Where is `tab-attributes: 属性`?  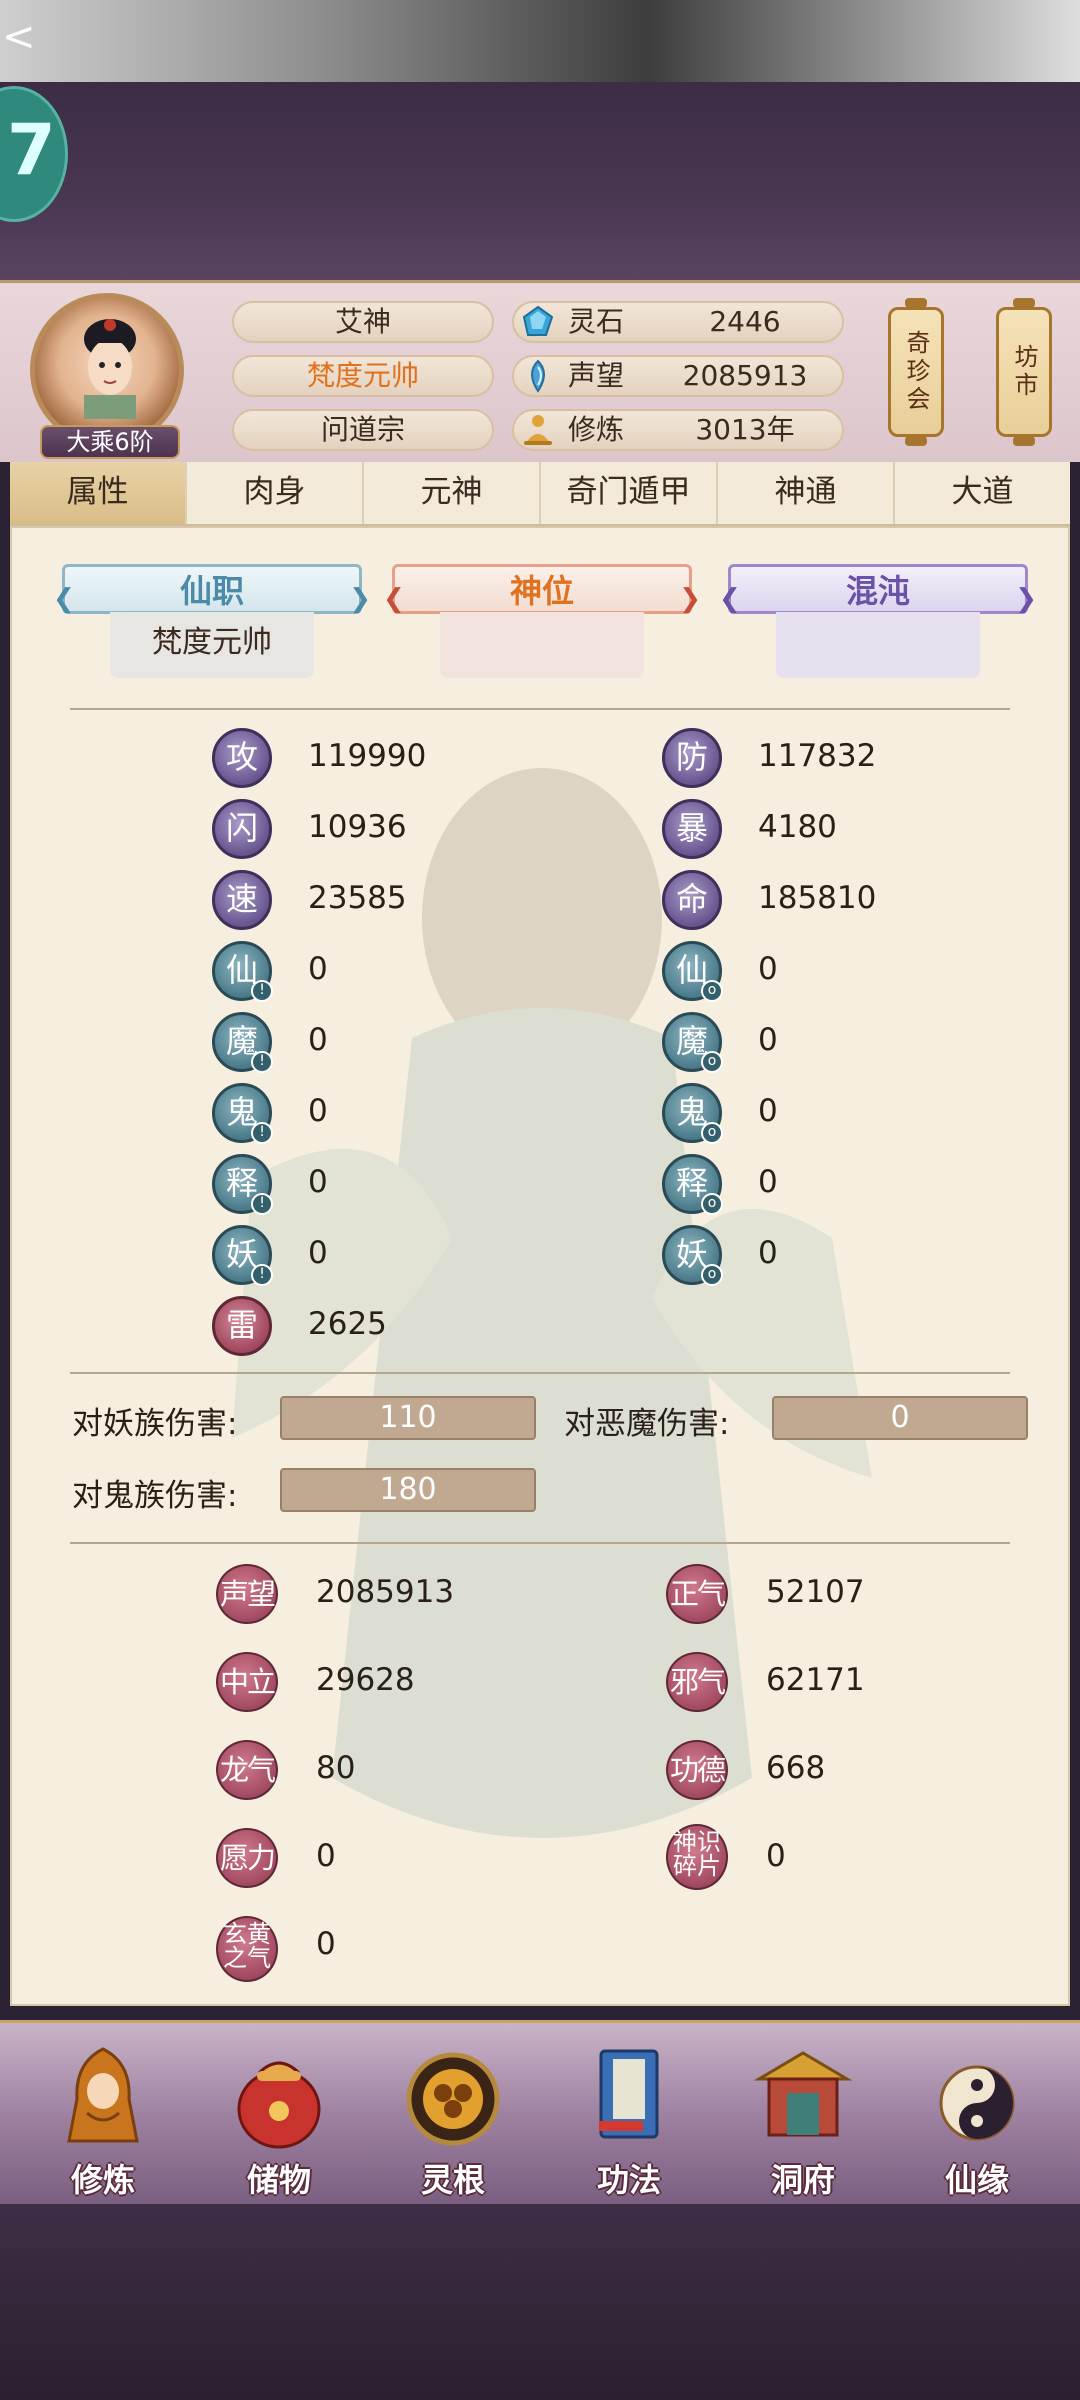
tab-attributes: 属性 is located at coordinates (98, 493).